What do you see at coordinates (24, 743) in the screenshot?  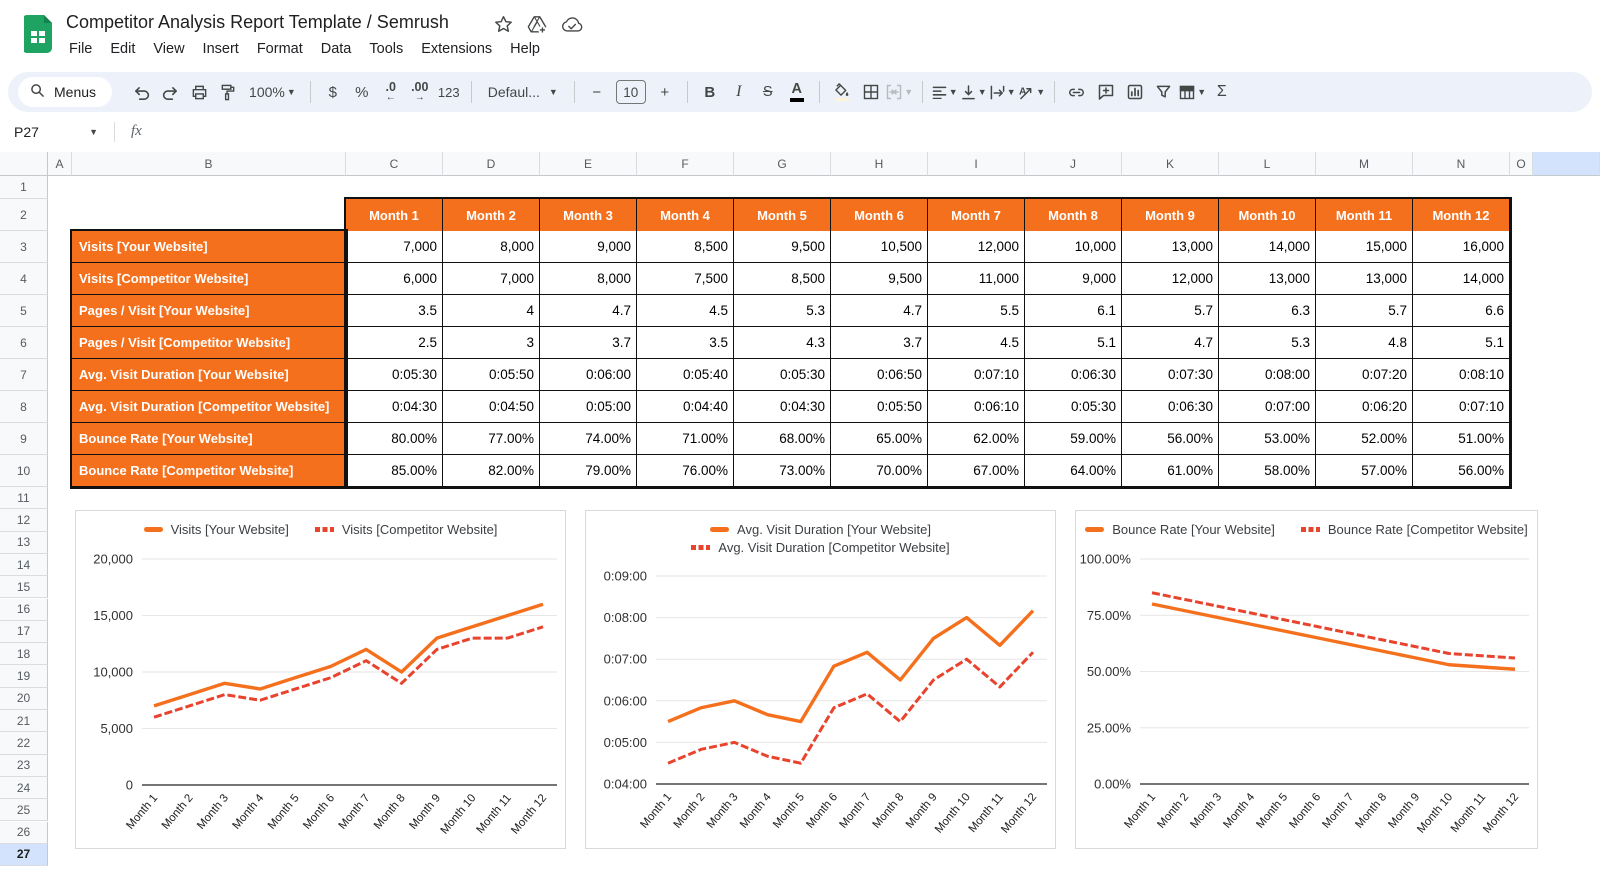 I see `row-header-22: 22` at bounding box center [24, 743].